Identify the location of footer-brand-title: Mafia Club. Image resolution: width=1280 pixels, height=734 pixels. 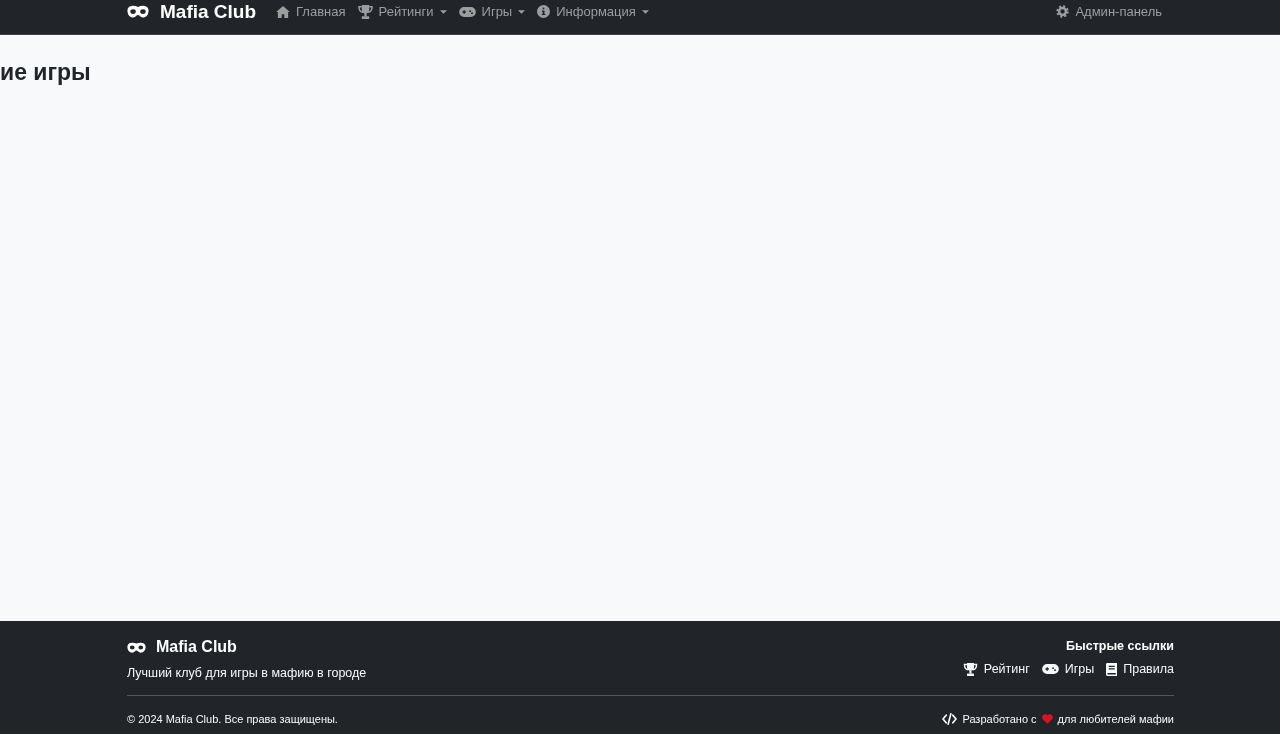
(196, 647).